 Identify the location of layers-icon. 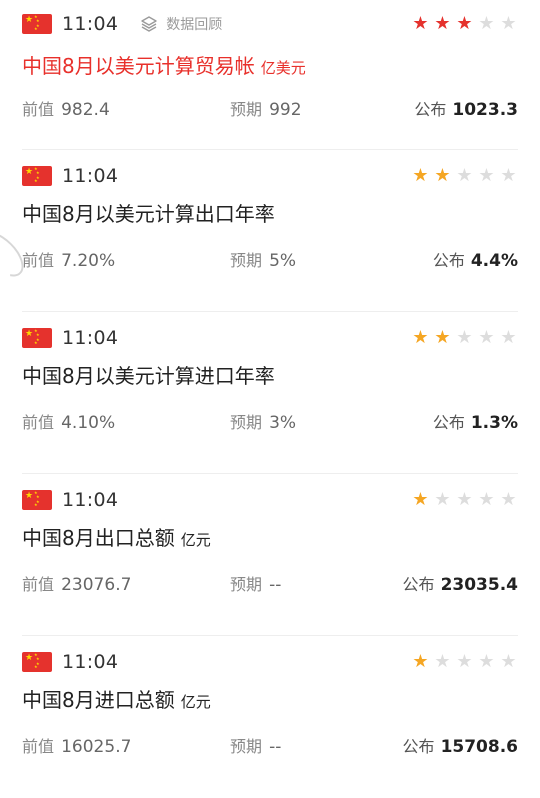
(149, 24).